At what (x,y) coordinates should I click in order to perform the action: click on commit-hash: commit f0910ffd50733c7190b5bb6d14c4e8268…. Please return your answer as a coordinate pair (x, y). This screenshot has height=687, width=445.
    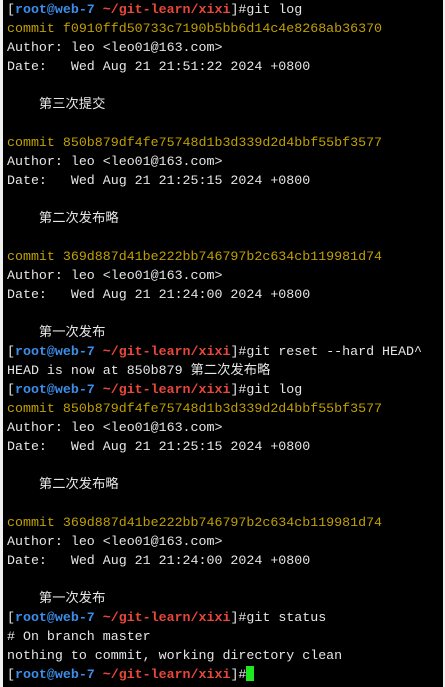
    Looking at the image, I should click on (195, 28).